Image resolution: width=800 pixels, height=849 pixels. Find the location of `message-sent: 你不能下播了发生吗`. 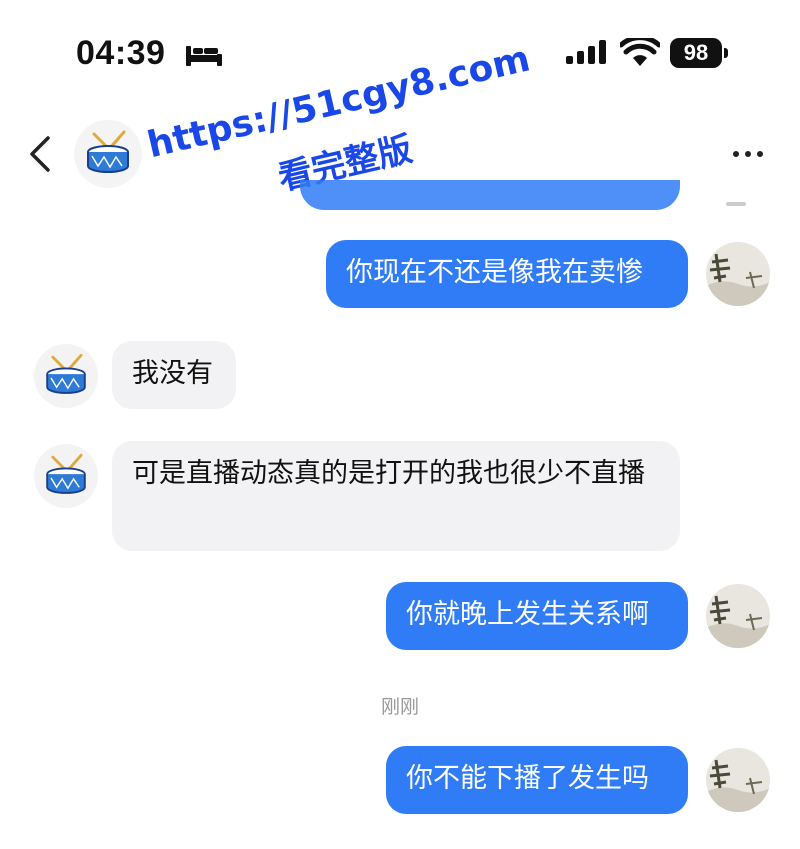

message-sent: 你不能下播了发生吗 is located at coordinates (537, 780).